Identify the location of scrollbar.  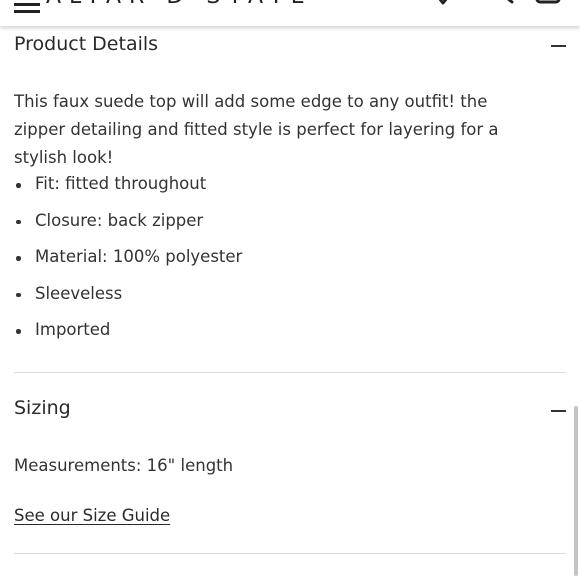
(576, 491).